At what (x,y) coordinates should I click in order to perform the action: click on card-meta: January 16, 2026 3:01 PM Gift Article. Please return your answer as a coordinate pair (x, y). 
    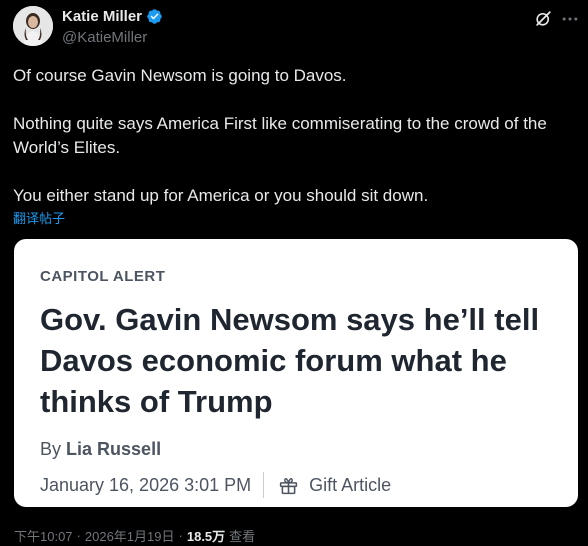
    Looking at the image, I should click on (215, 485).